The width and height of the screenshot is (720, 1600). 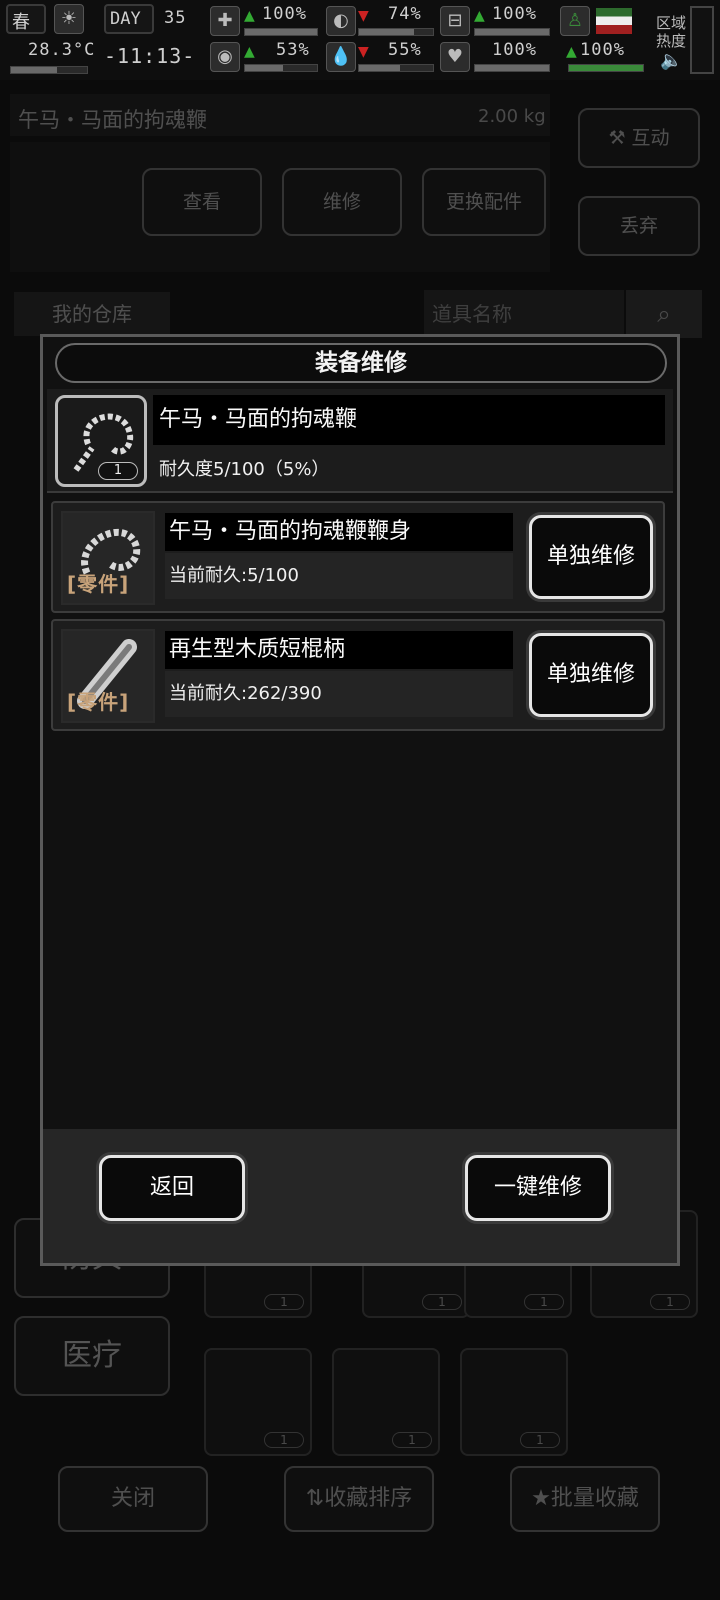 I want to click on part-durability: 当前耐久:262/390, so click(x=339, y=694).